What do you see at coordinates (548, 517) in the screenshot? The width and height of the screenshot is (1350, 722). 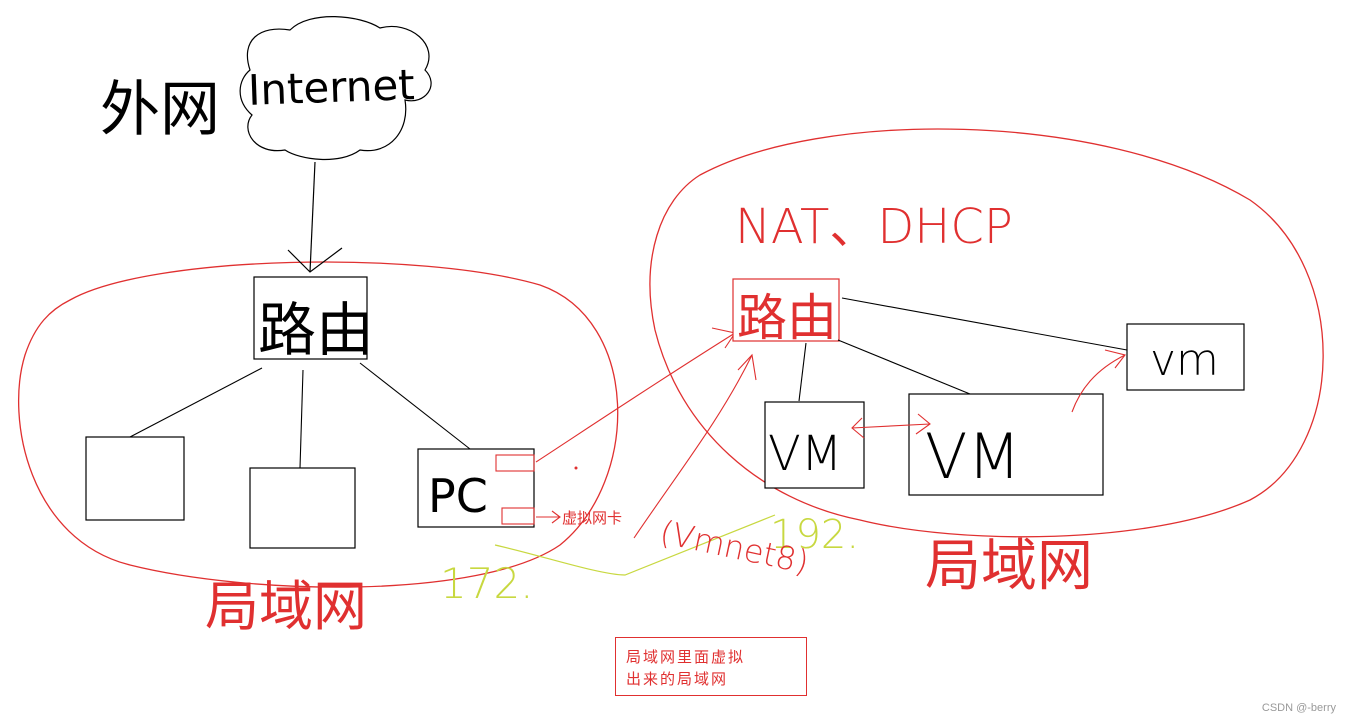 I see `nic-arrow-icon` at bounding box center [548, 517].